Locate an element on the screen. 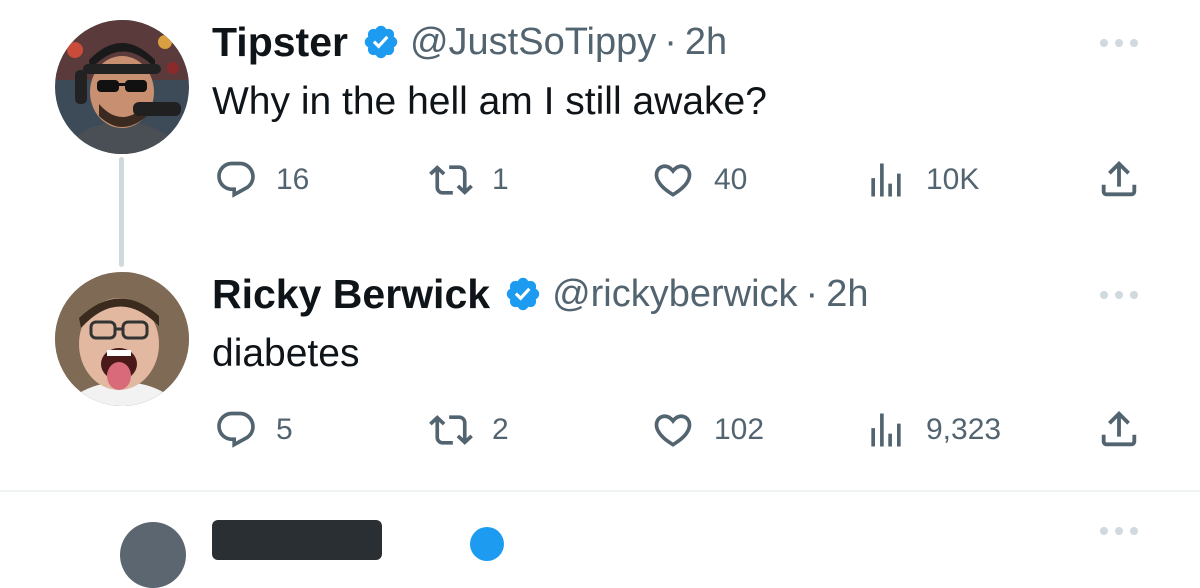 The height and width of the screenshot is (588, 1200). reply-button: 5 is located at coordinates (253, 430).